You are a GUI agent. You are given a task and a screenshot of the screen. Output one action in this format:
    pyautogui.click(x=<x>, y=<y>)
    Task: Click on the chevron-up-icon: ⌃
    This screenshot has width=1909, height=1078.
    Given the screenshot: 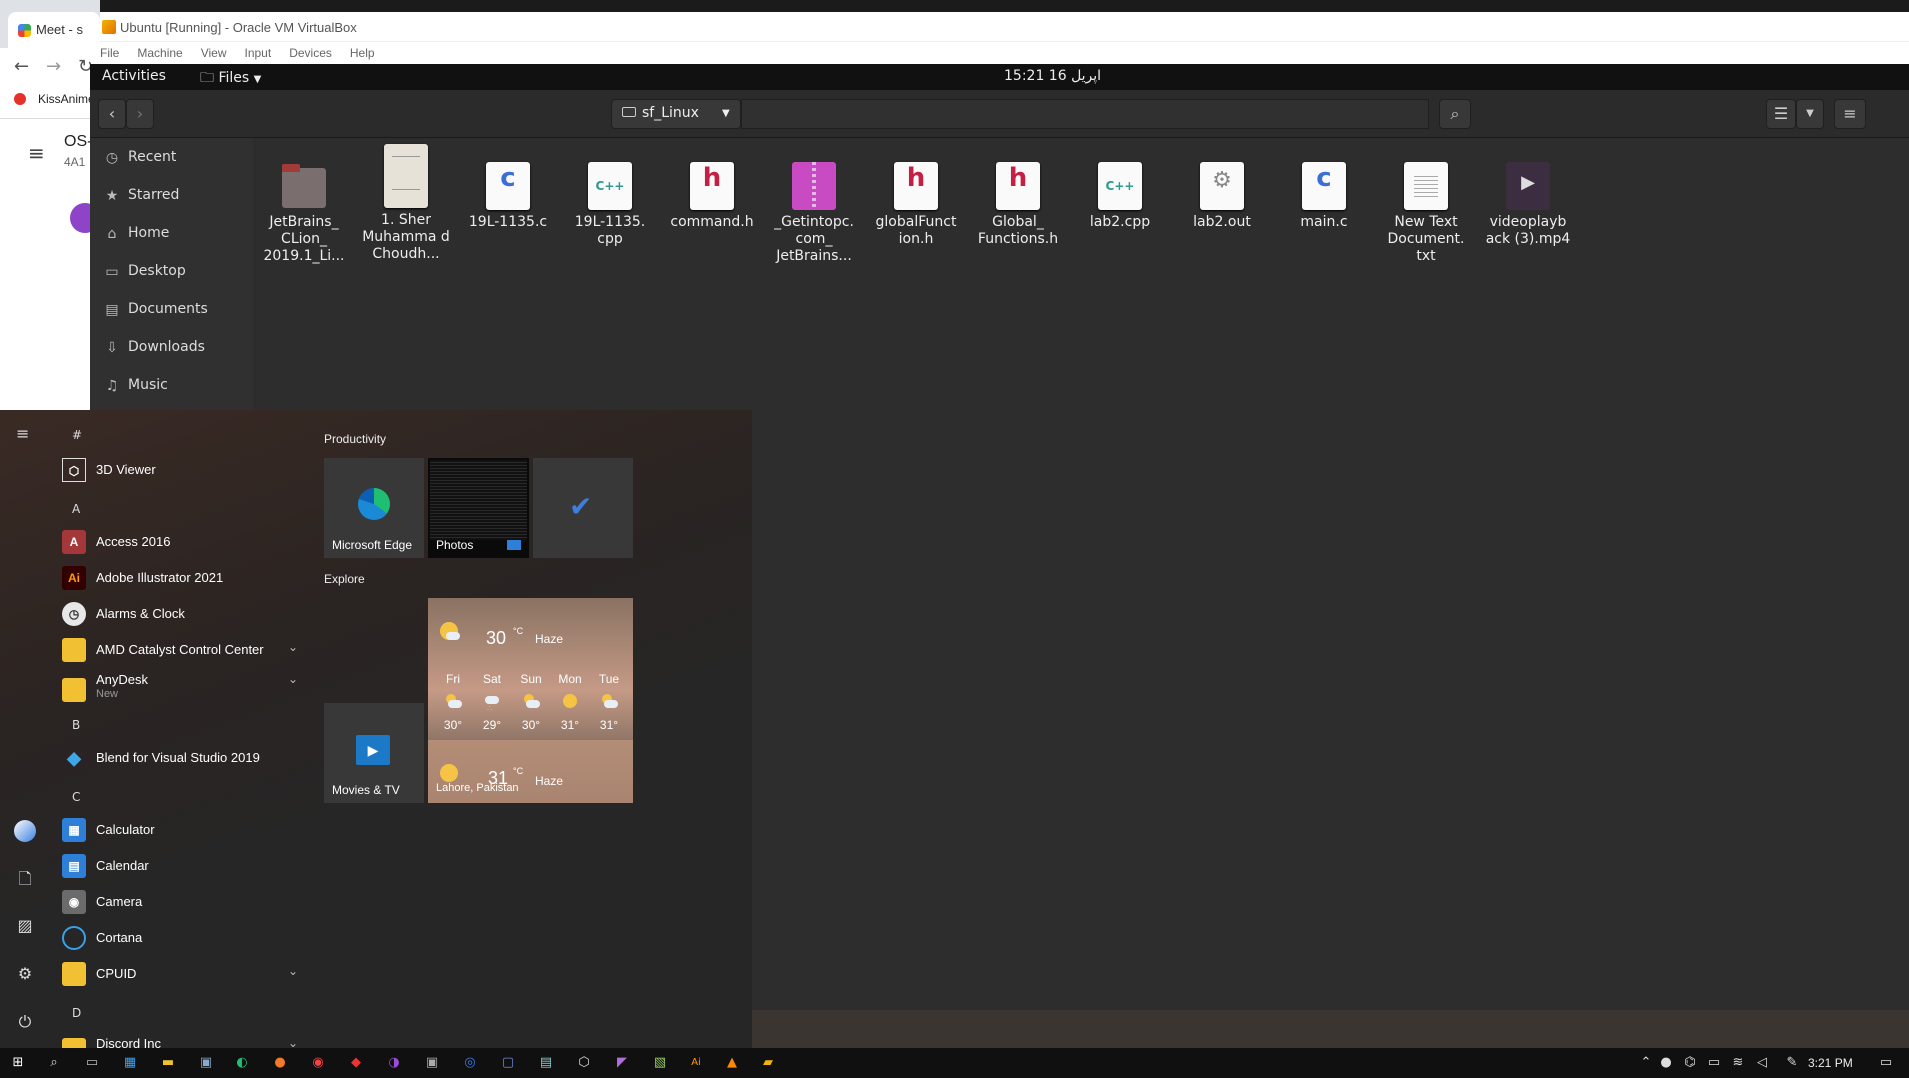 What is the action you would take?
    pyautogui.click(x=1646, y=1063)
    